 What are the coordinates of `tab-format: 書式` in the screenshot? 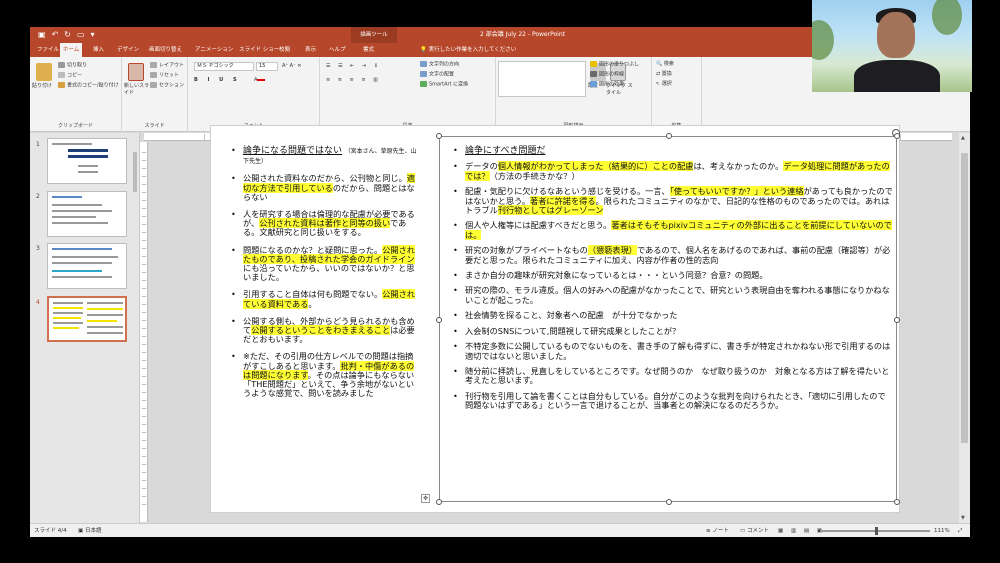 It's located at (368, 50).